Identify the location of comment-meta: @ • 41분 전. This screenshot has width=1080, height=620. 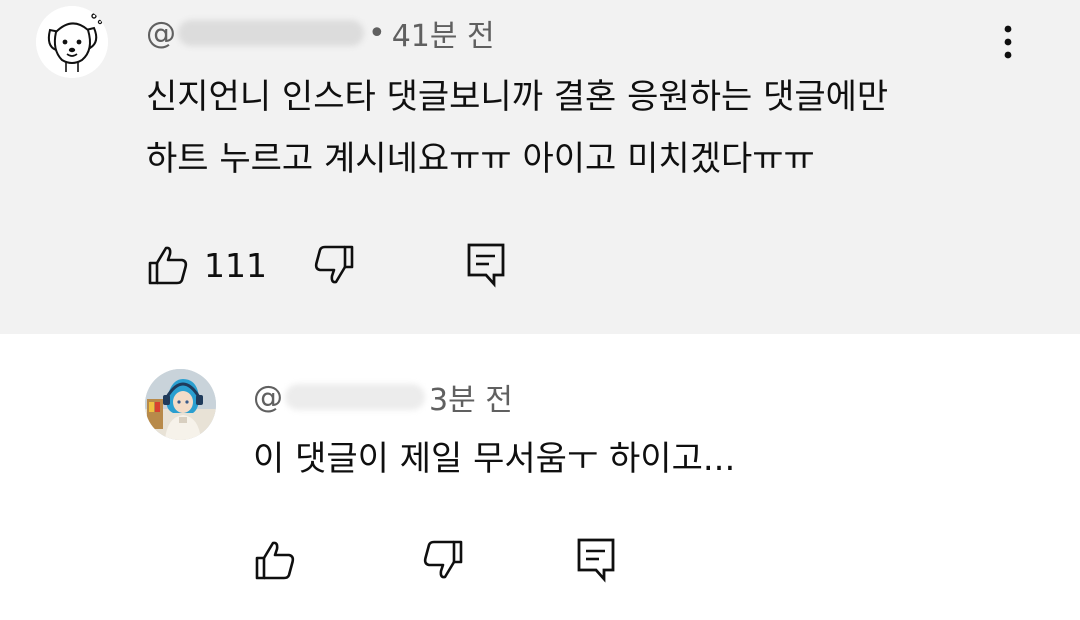
(320, 33).